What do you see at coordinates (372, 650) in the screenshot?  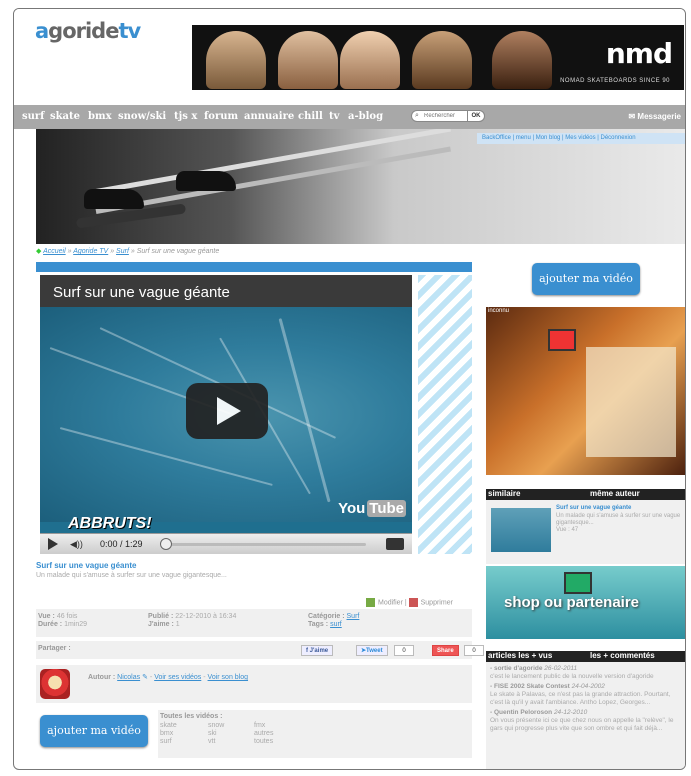 I see `tweet-button: ➤Tweet` at bounding box center [372, 650].